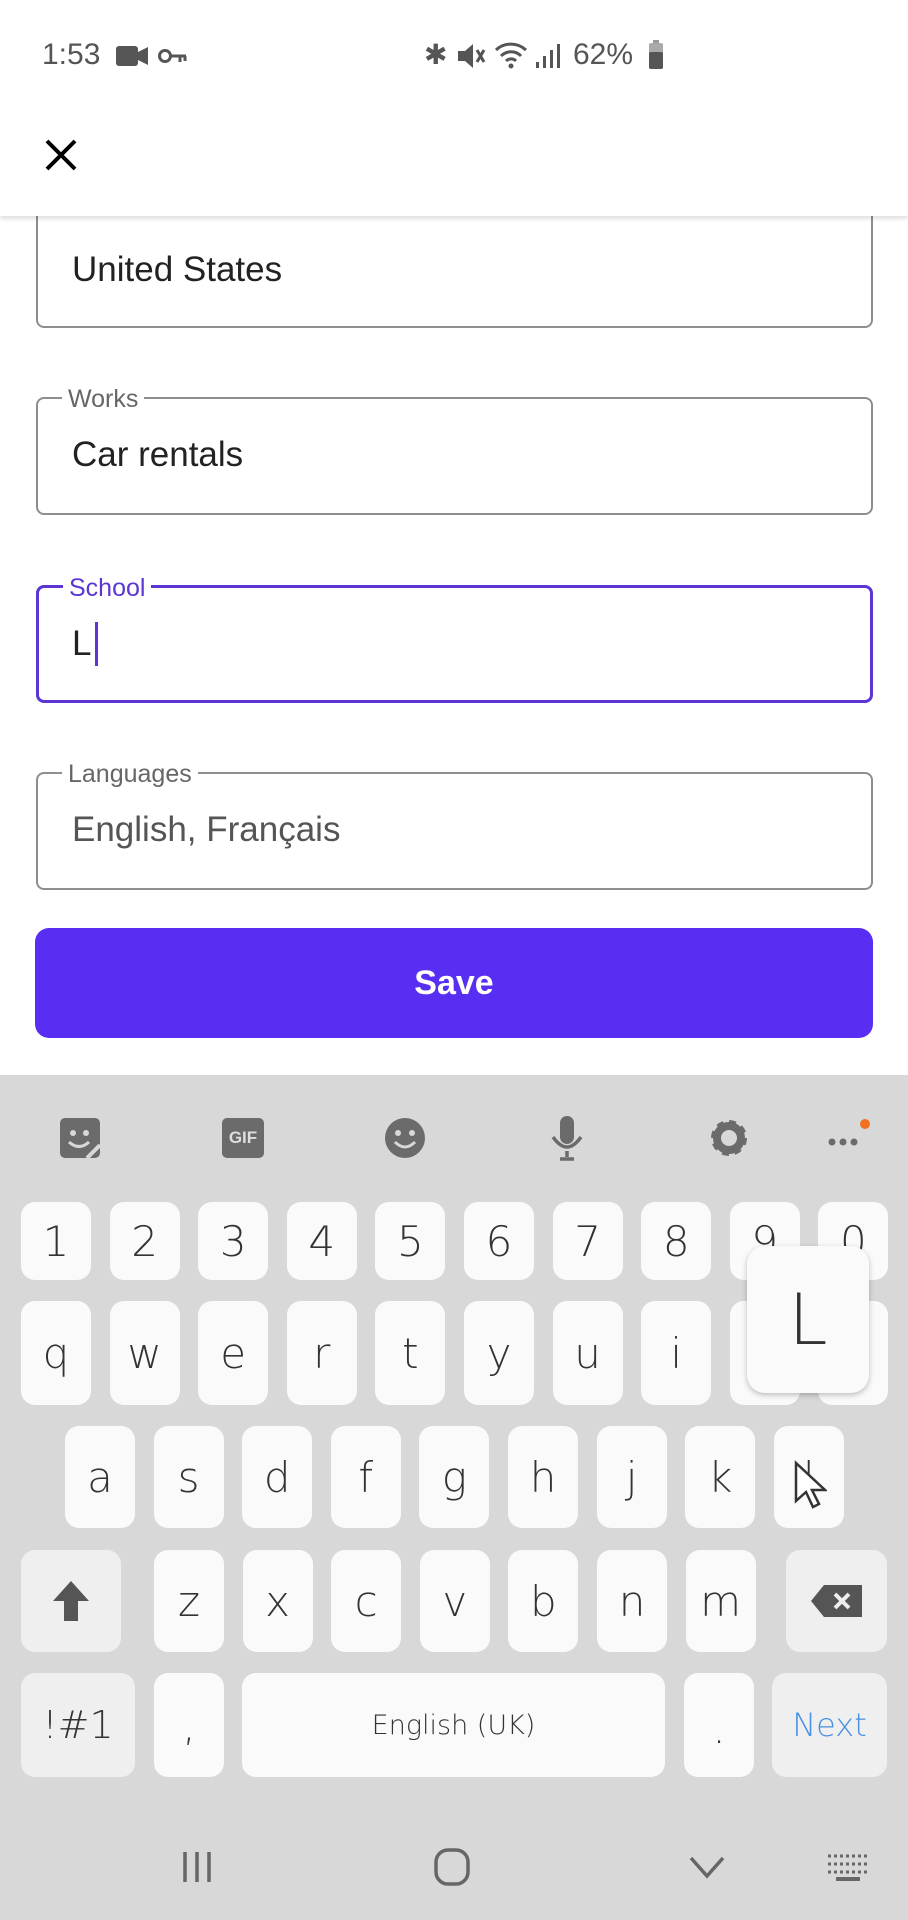  I want to click on space-key: English (UK), so click(453, 1725).